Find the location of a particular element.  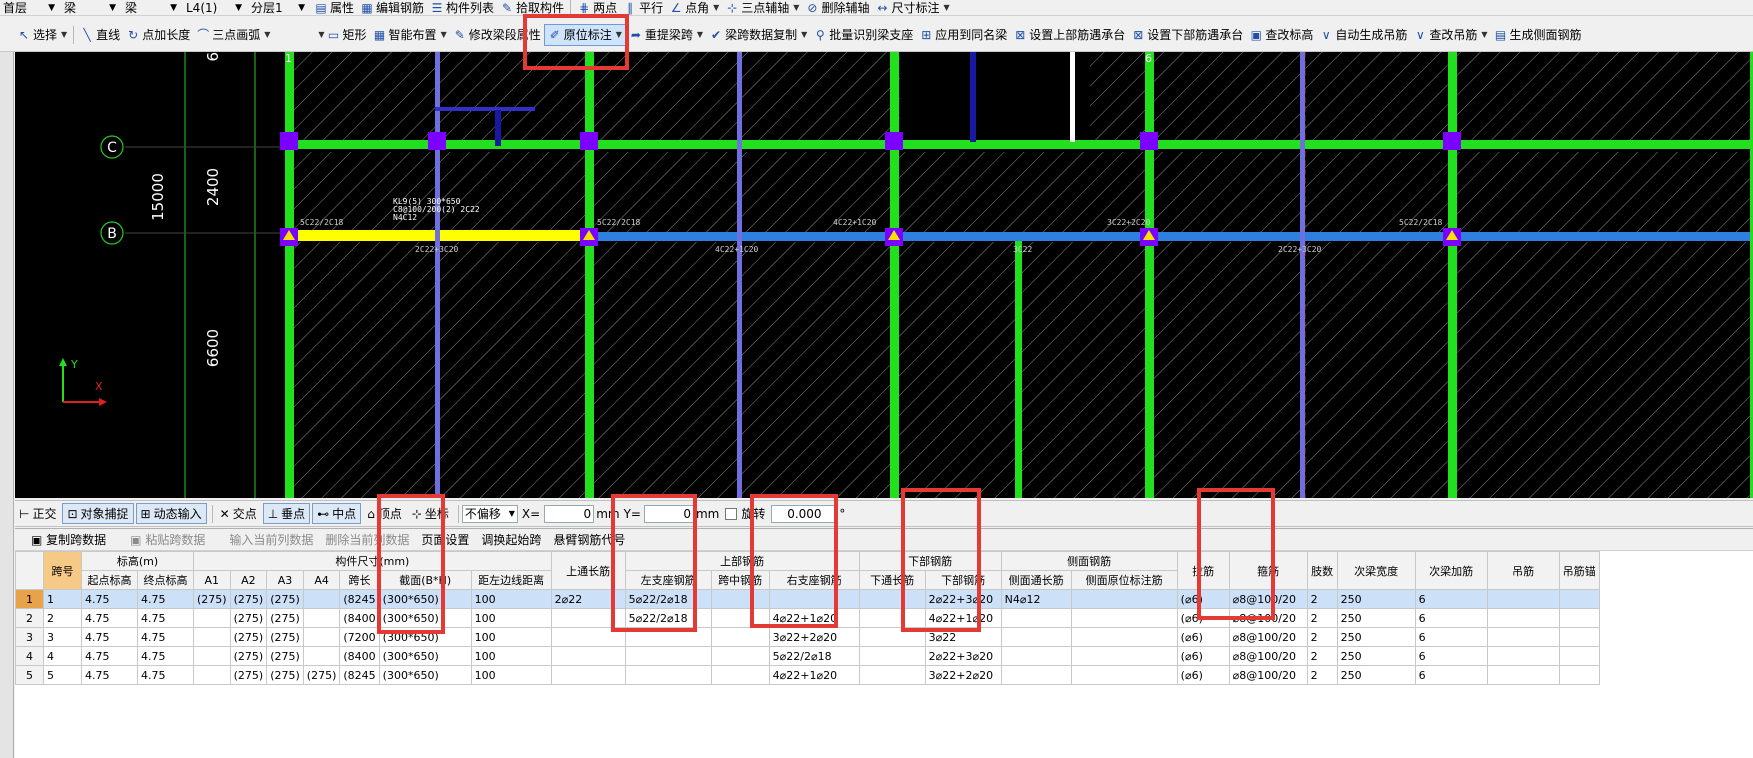

x-input: 0 is located at coordinates (569, 513).